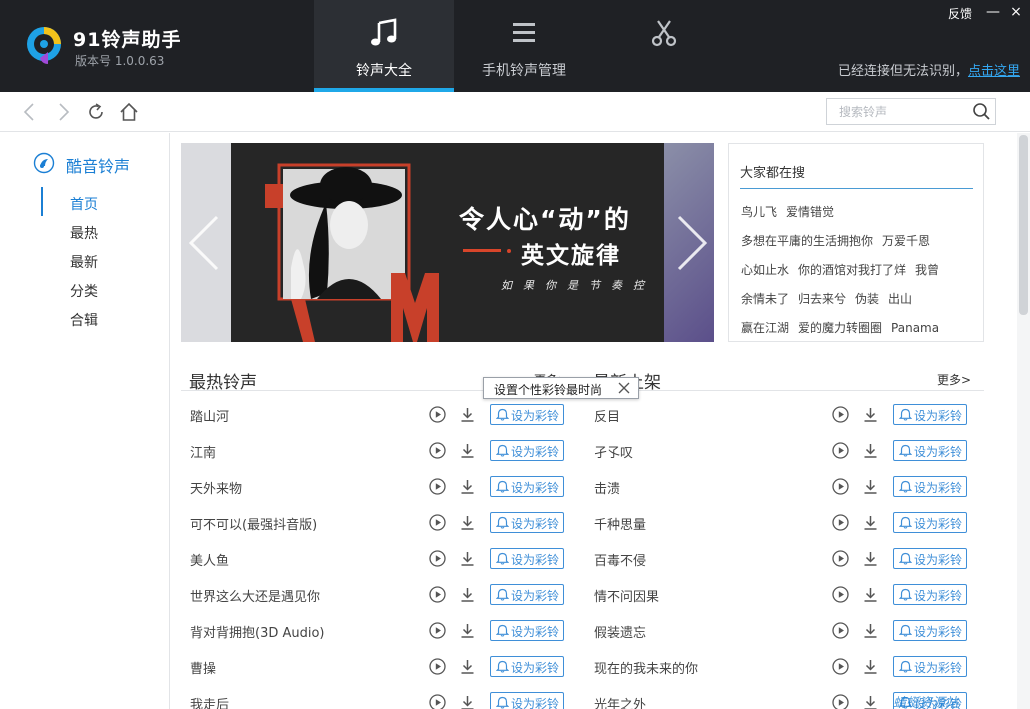 The width and height of the screenshot is (1030, 709). What do you see at coordinates (994, 71) in the screenshot?
I see `connection-help-link: 点击这里` at bounding box center [994, 71].